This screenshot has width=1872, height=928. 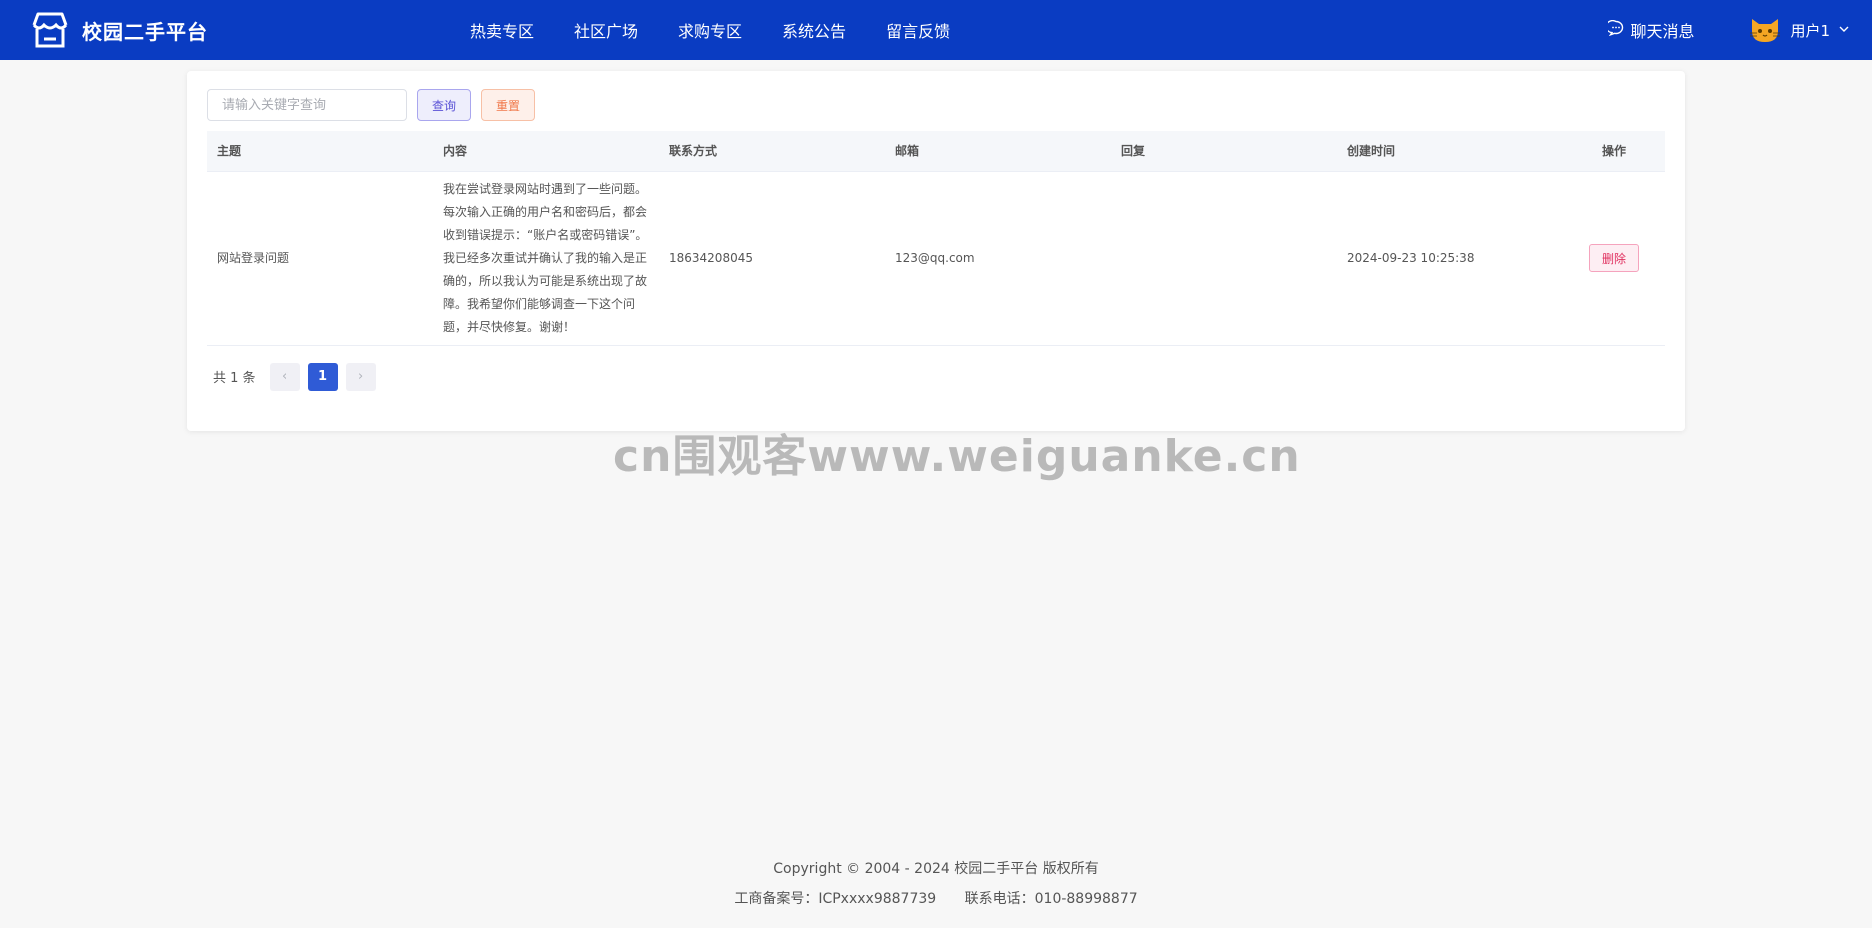 What do you see at coordinates (772, 151) in the screenshot?
I see `col-contact: 联系方式` at bounding box center [772, 151].